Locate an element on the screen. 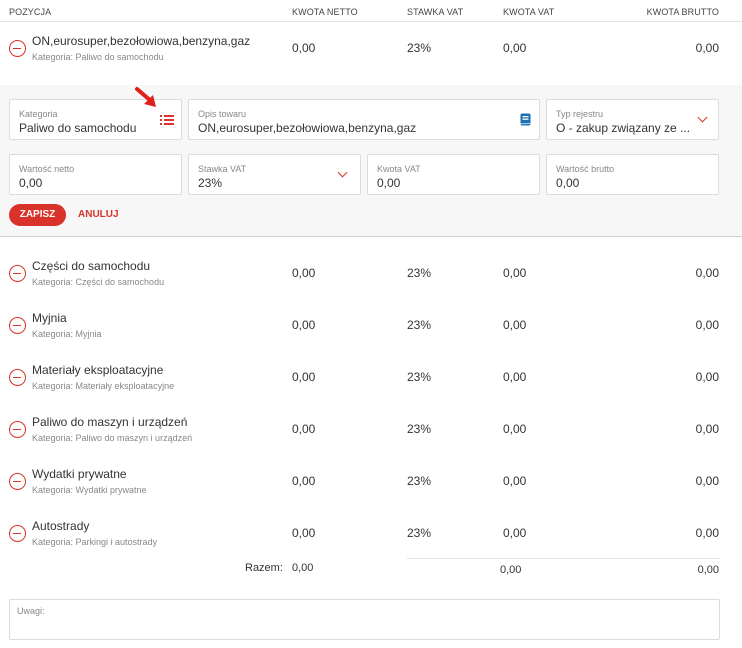 Image resolution: width=742 pixels, height=648 pixels. notes-field: Uwagi: is located at coordinates (364, 619).